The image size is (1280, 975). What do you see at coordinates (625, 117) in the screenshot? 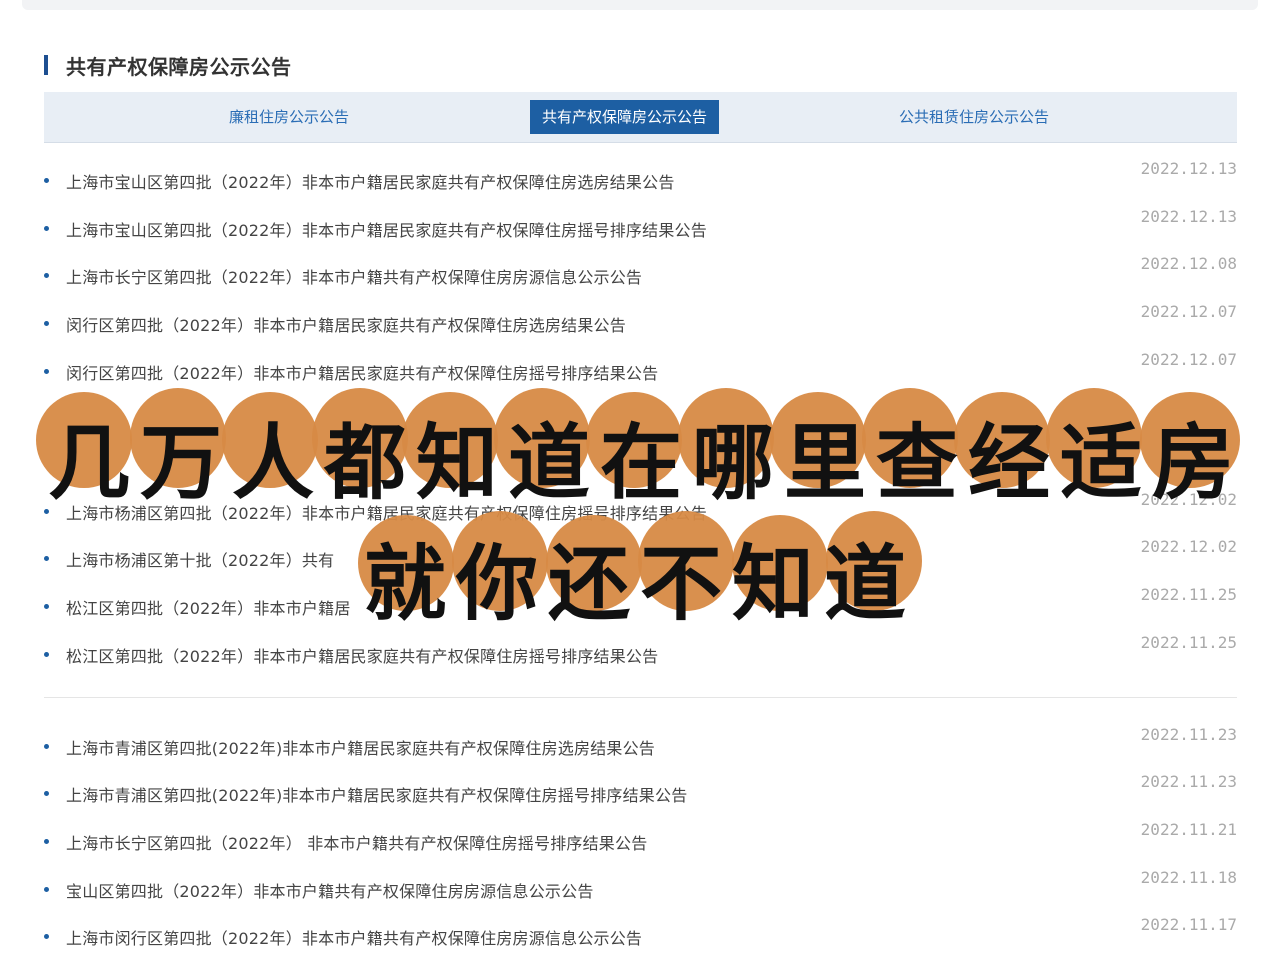
I see `tab-shared-ownership-housing: 共有产权保障房公示公告` at bounding box center [625, 117].